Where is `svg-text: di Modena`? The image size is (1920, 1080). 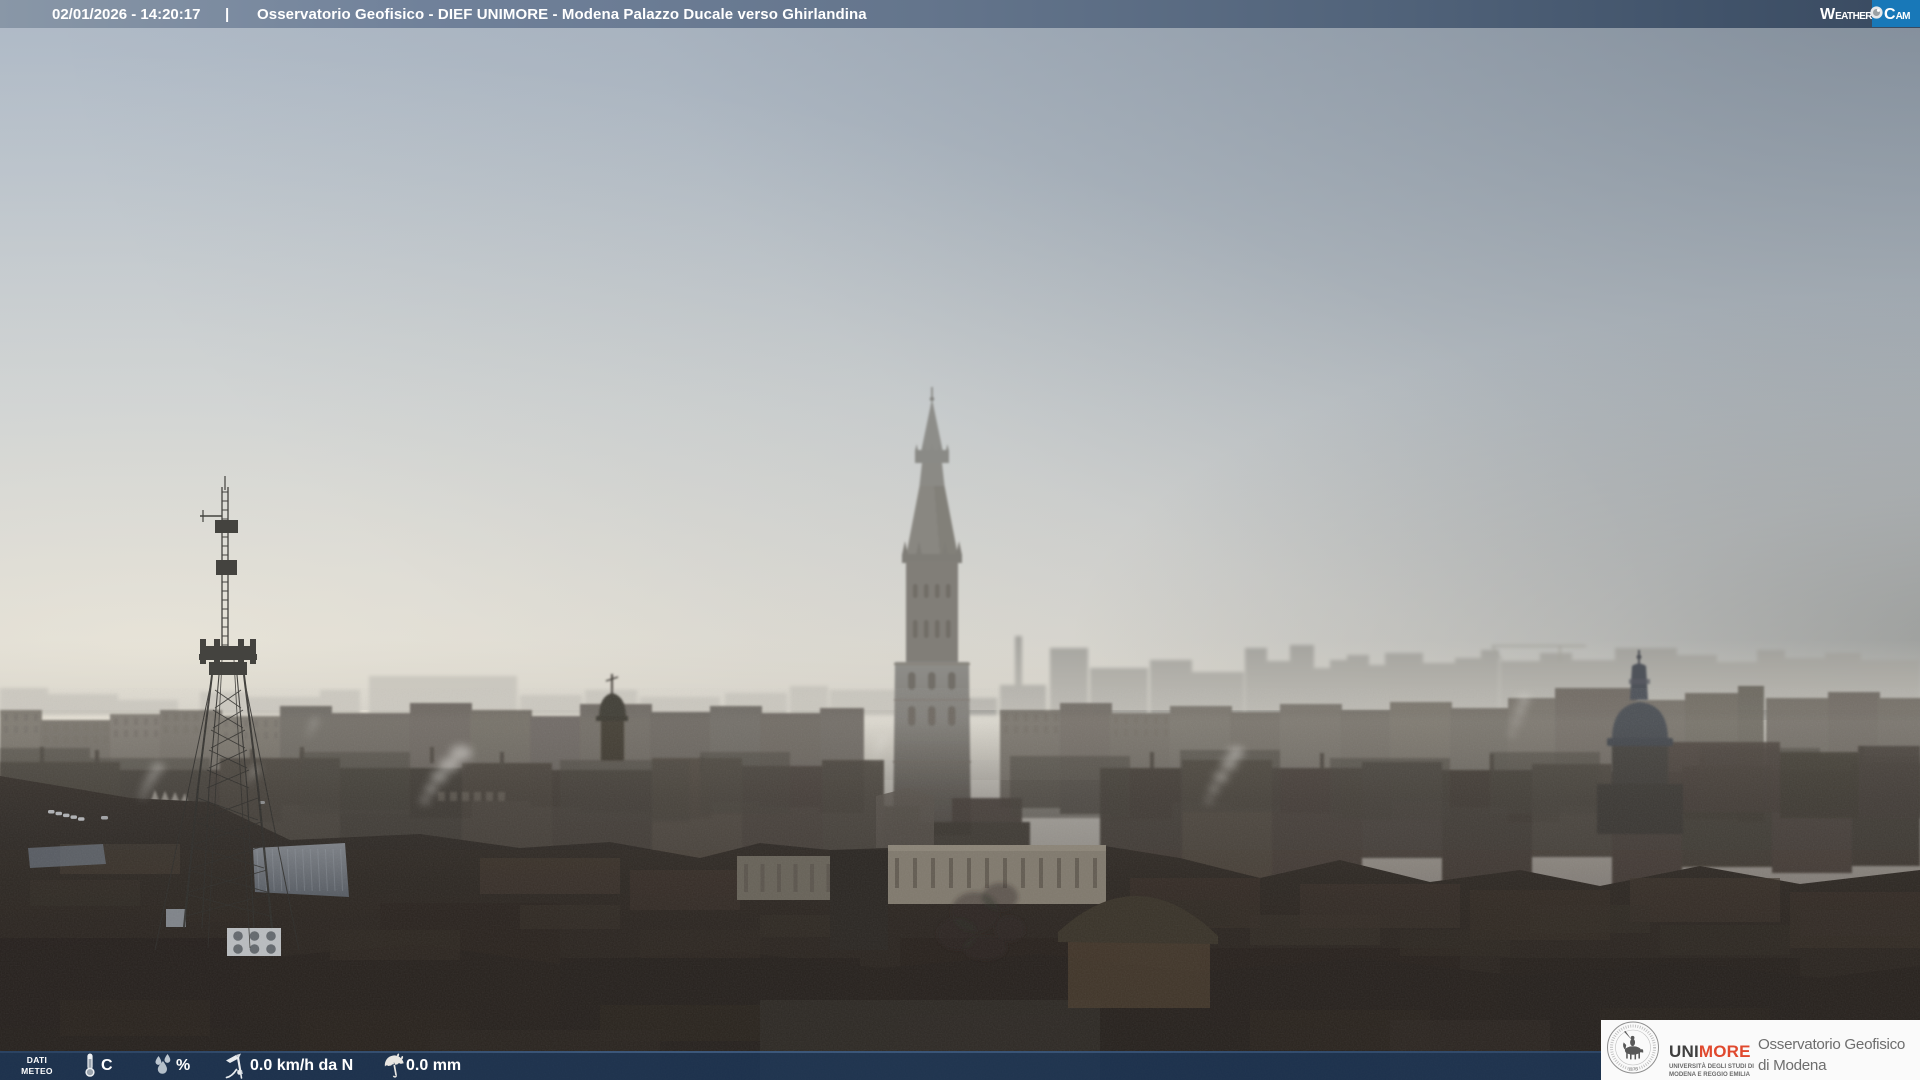
svg-text: di Modena is located at coordinates (1792, 1065).